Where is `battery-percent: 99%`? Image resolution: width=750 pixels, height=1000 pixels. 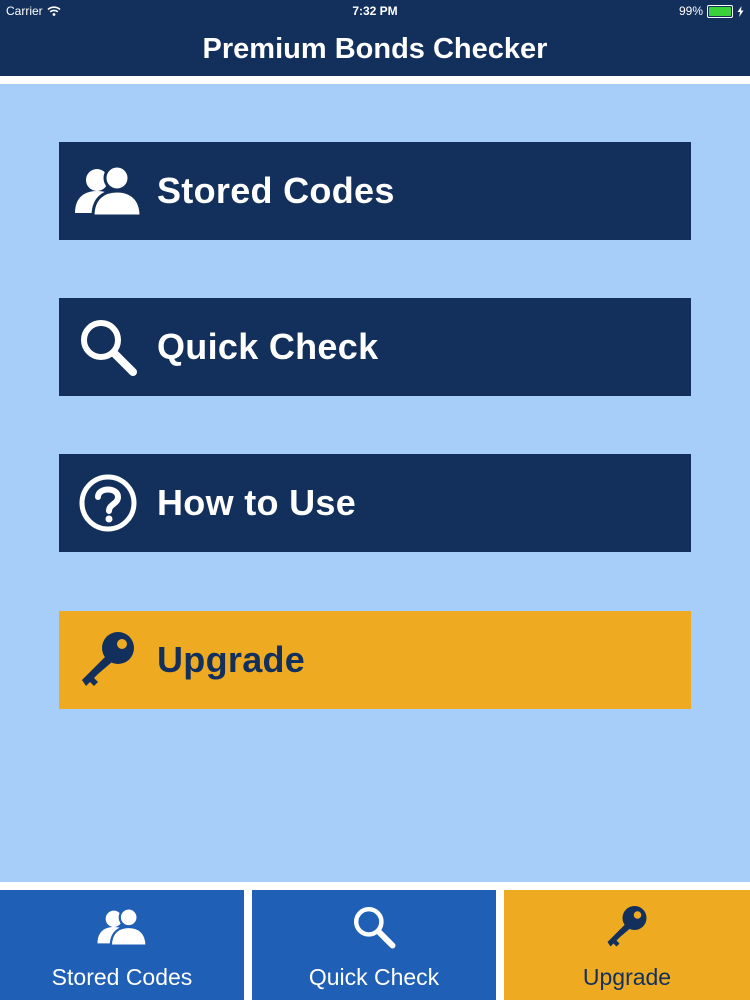
battery-percent: 99% is located at coordinates (690, 11).